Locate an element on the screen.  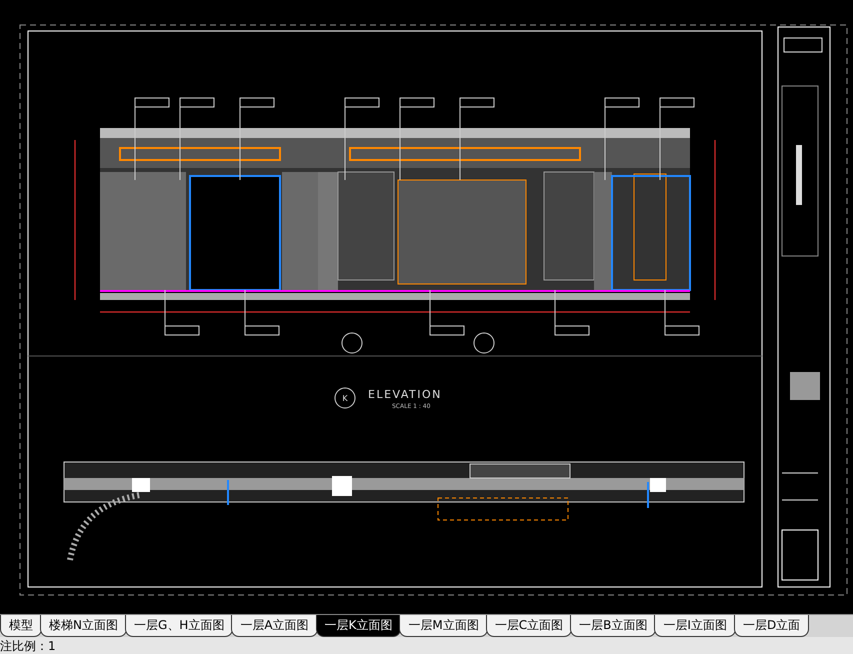
section-marker-icon is located at coordinates (345, 398).